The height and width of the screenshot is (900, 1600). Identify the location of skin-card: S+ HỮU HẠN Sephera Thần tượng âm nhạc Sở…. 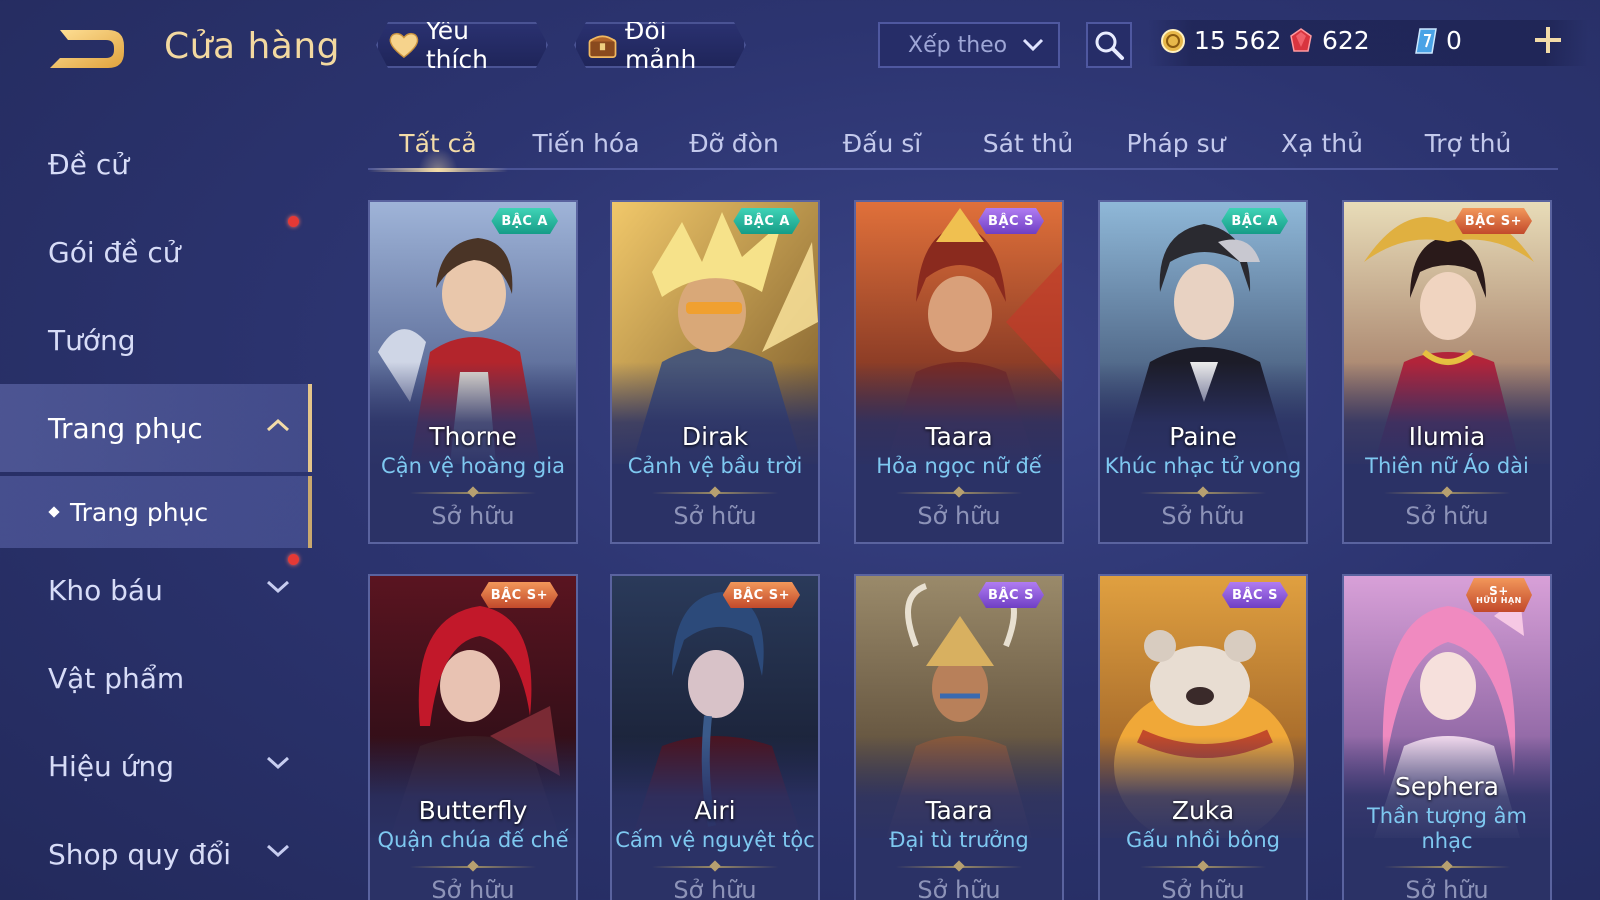
(1447, 737).